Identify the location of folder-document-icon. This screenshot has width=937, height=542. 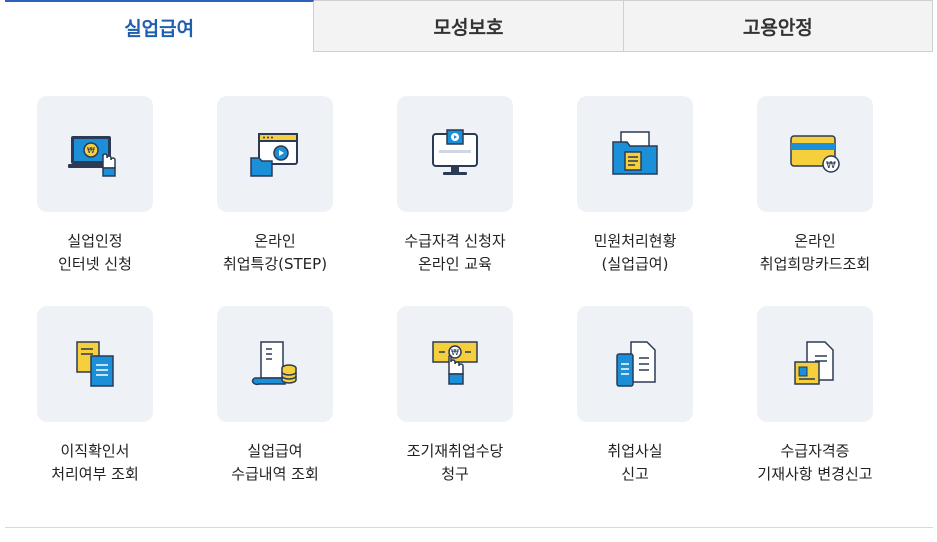
(635, 153).